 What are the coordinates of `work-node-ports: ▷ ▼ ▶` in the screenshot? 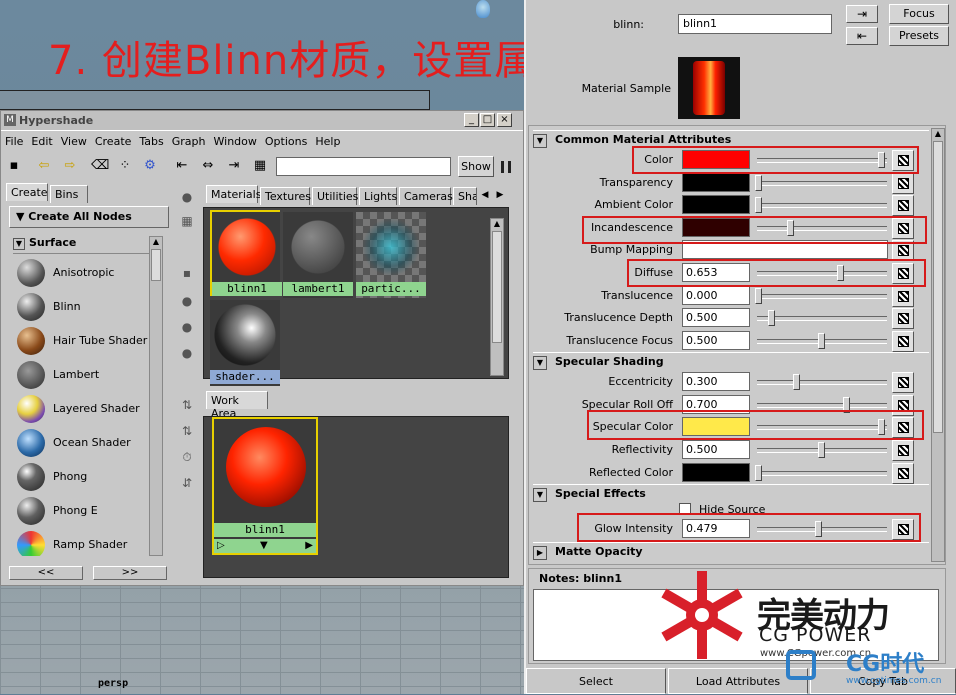 It's located at (265, 546).